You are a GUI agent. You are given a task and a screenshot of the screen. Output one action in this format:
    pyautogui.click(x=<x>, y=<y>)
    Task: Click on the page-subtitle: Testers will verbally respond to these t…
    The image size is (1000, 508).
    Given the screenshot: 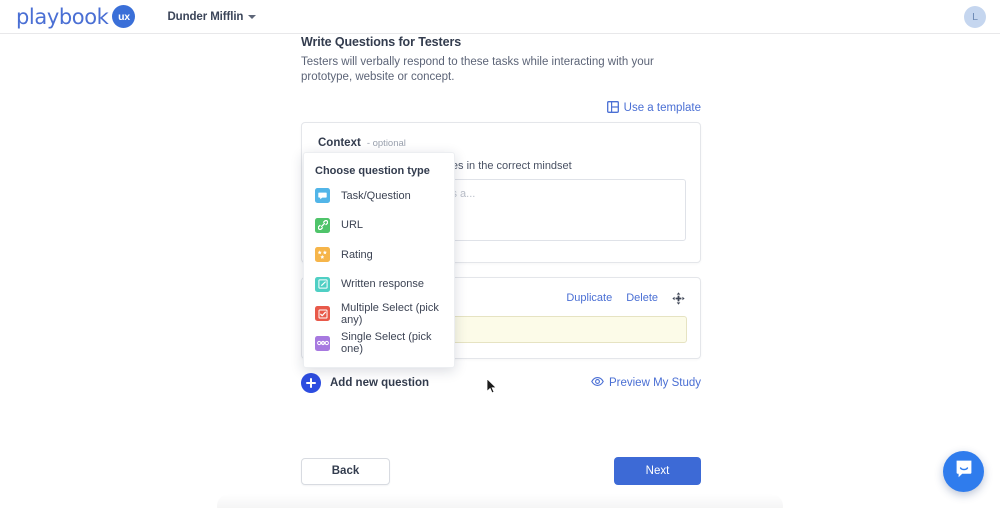 What is the action you would take?
    pyautogui.click(x=477, y=69)
    